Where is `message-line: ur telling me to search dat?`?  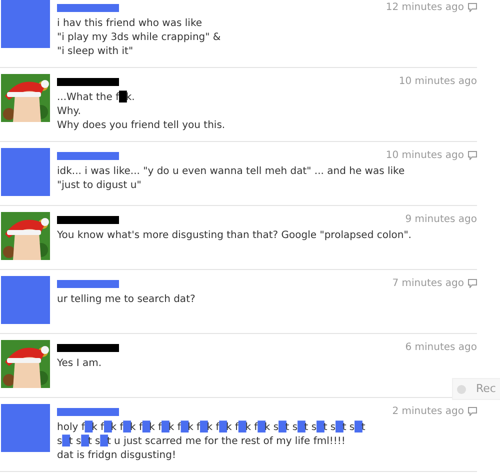
message-line: ur telling me to search dat? is located at coordinates (126, 300).